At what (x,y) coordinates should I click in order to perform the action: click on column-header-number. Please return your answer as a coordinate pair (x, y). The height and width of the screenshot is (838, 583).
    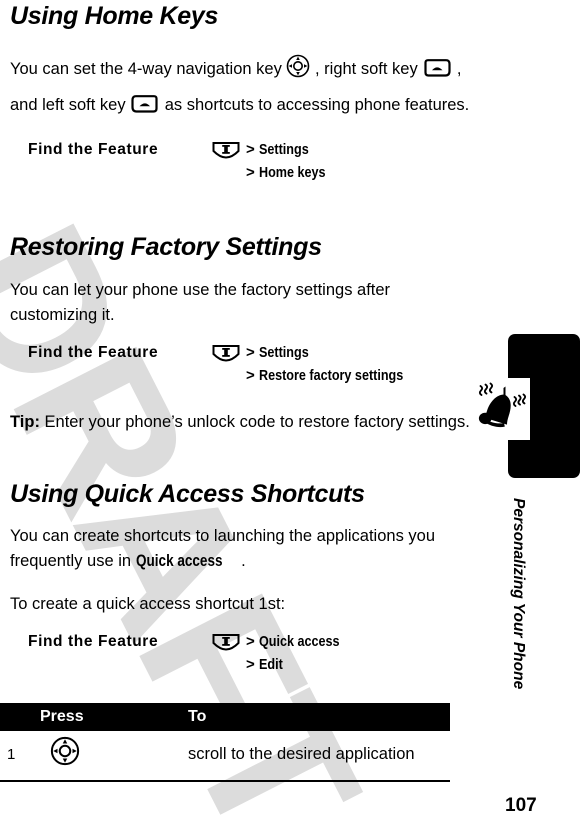
    Looking at the image, I should click on (20, 717).